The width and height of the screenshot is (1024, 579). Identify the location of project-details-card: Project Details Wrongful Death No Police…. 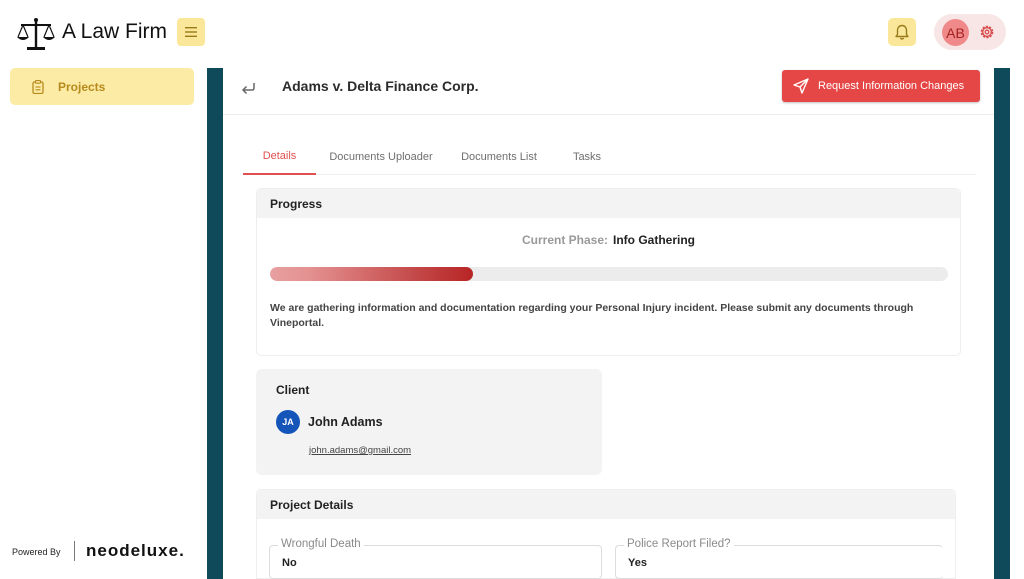
(606, 534).